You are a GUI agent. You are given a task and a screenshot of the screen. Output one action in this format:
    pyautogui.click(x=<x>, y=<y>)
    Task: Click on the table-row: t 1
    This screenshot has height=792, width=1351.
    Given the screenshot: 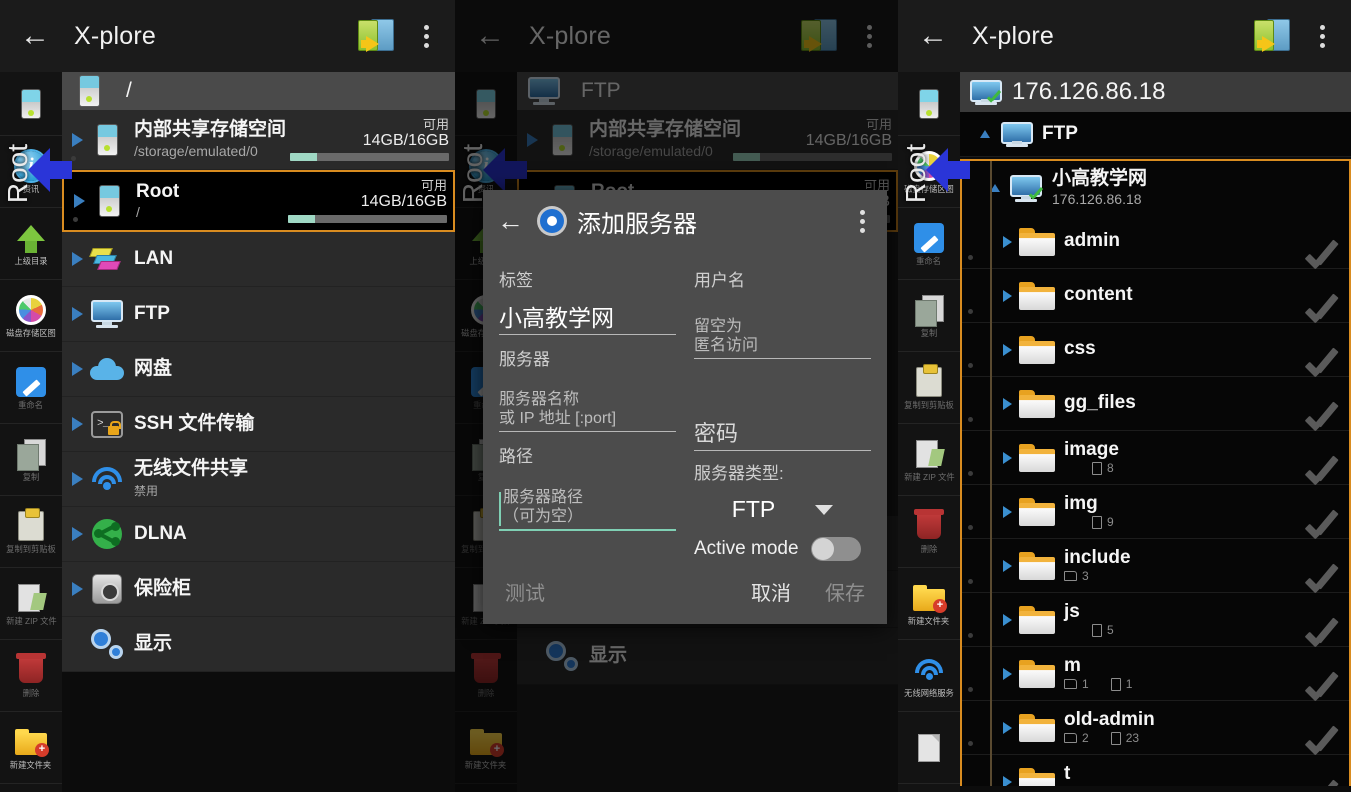 What is the action you would take?
    pyautogui.click(x=1155, y=770)
    